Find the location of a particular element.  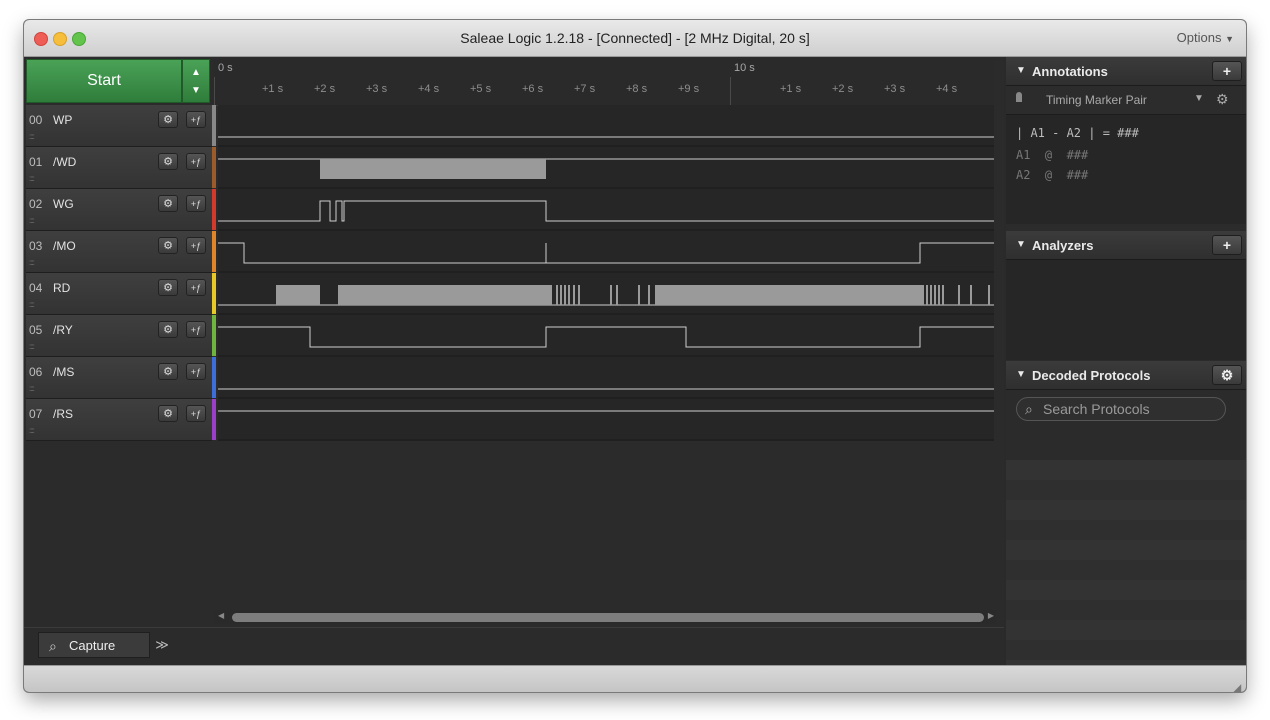

more-tabs-button: ≫ is located at coordinates (162, 645).